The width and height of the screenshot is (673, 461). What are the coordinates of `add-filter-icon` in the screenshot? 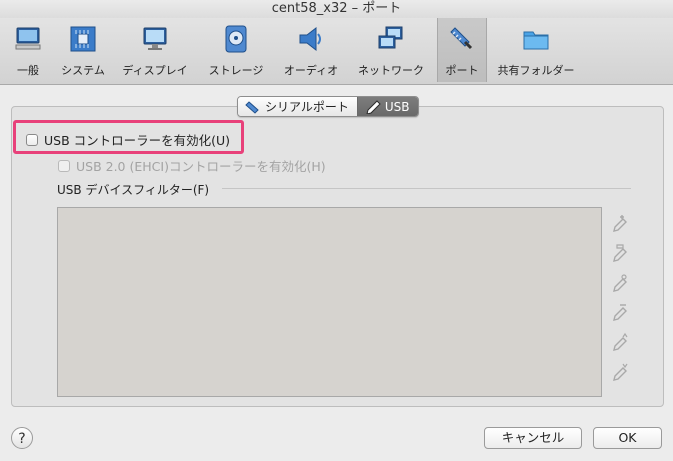 It's located at (620, 223).